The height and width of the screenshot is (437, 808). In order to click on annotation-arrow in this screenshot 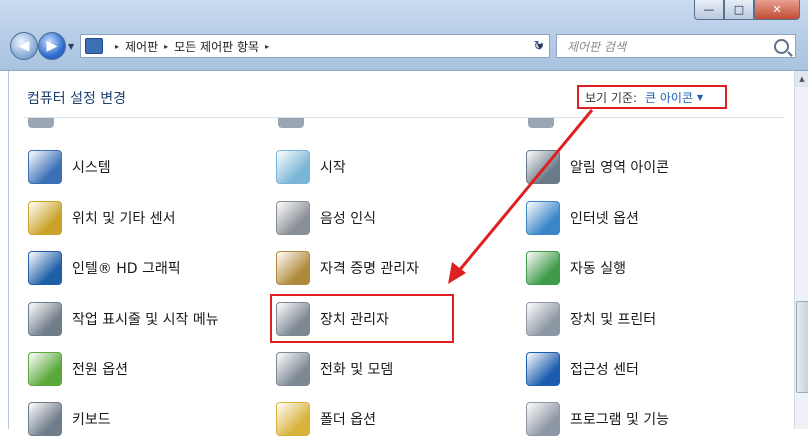, I will do `click(521, 196)`.